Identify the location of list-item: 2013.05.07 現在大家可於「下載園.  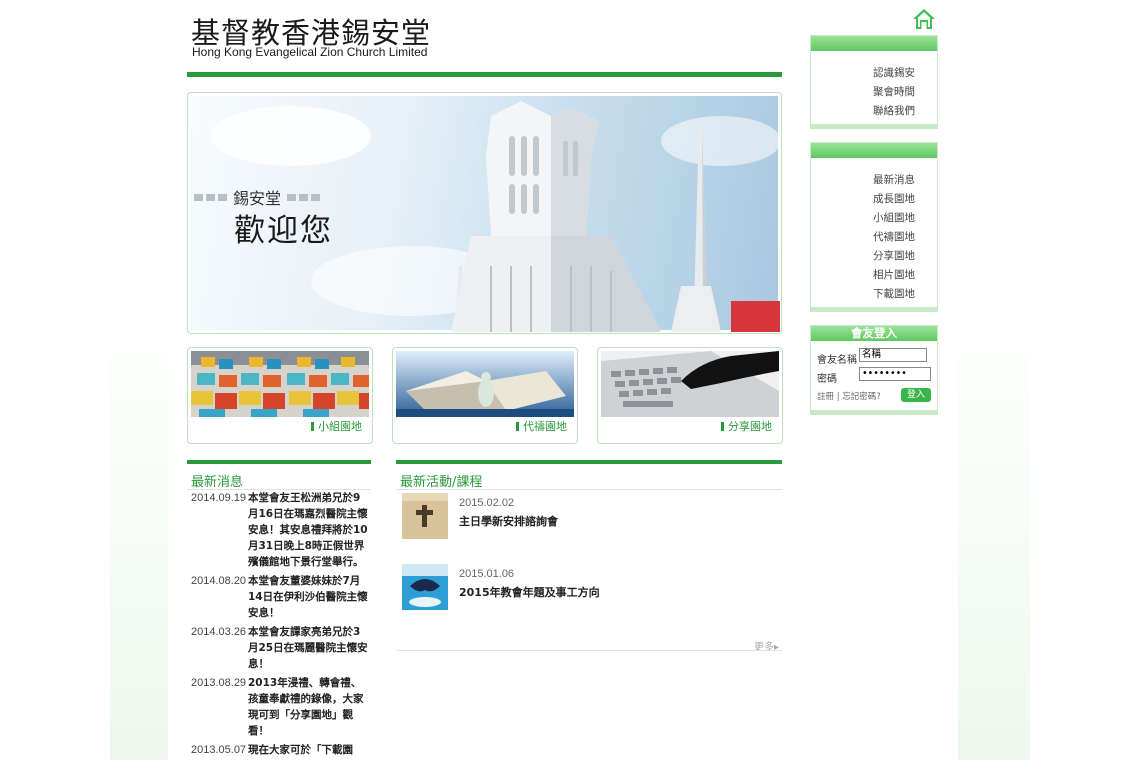
(281, 750).